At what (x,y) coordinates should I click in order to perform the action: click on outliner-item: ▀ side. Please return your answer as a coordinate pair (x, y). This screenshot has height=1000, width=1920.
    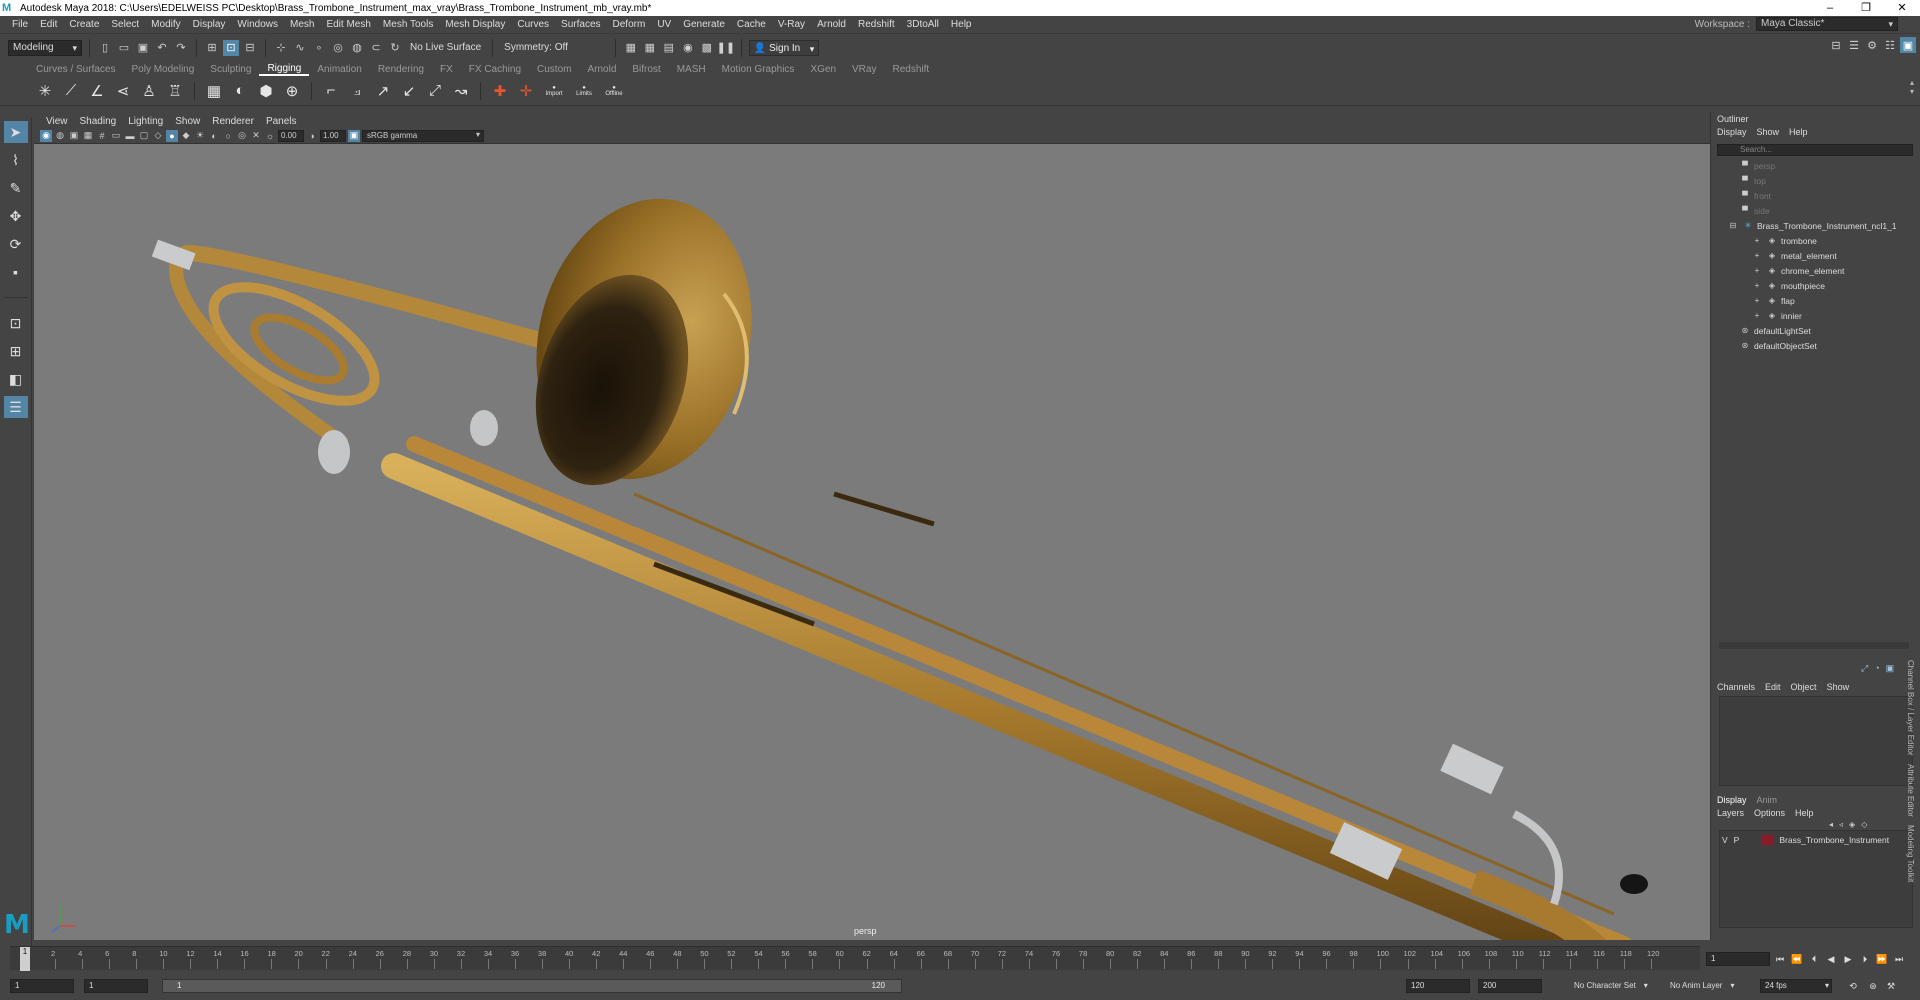
    Looking at the image, I should click on (1813, 210).